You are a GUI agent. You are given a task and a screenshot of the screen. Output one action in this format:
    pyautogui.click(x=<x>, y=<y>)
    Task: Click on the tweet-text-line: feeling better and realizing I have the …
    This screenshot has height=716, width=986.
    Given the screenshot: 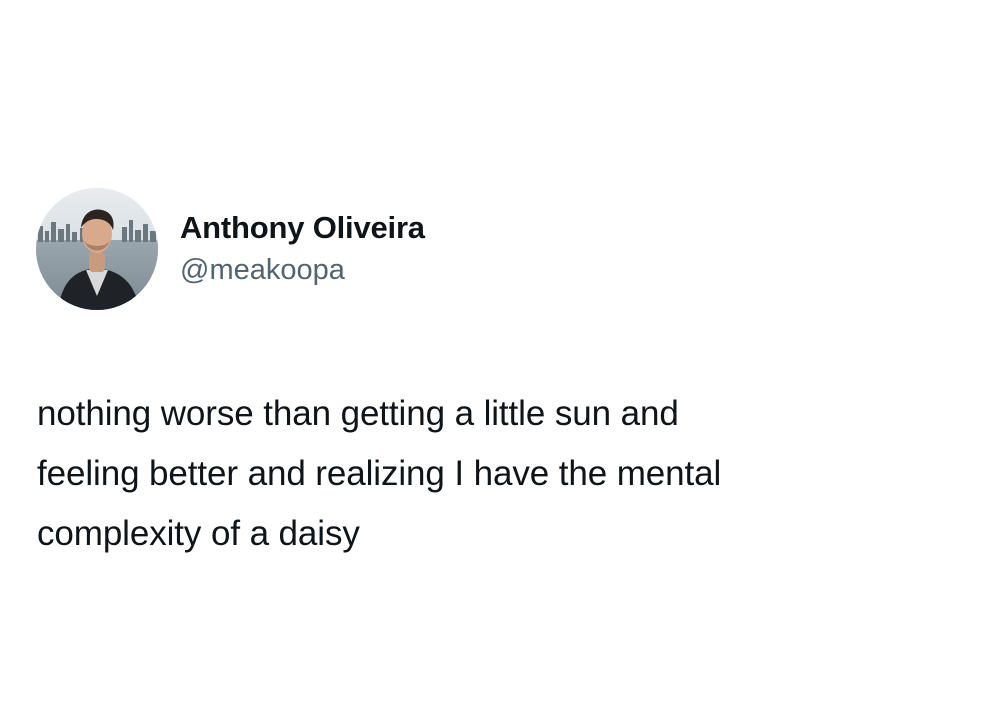 What is the action you would take?
    pyautogui.click(x=379, y=473)
    